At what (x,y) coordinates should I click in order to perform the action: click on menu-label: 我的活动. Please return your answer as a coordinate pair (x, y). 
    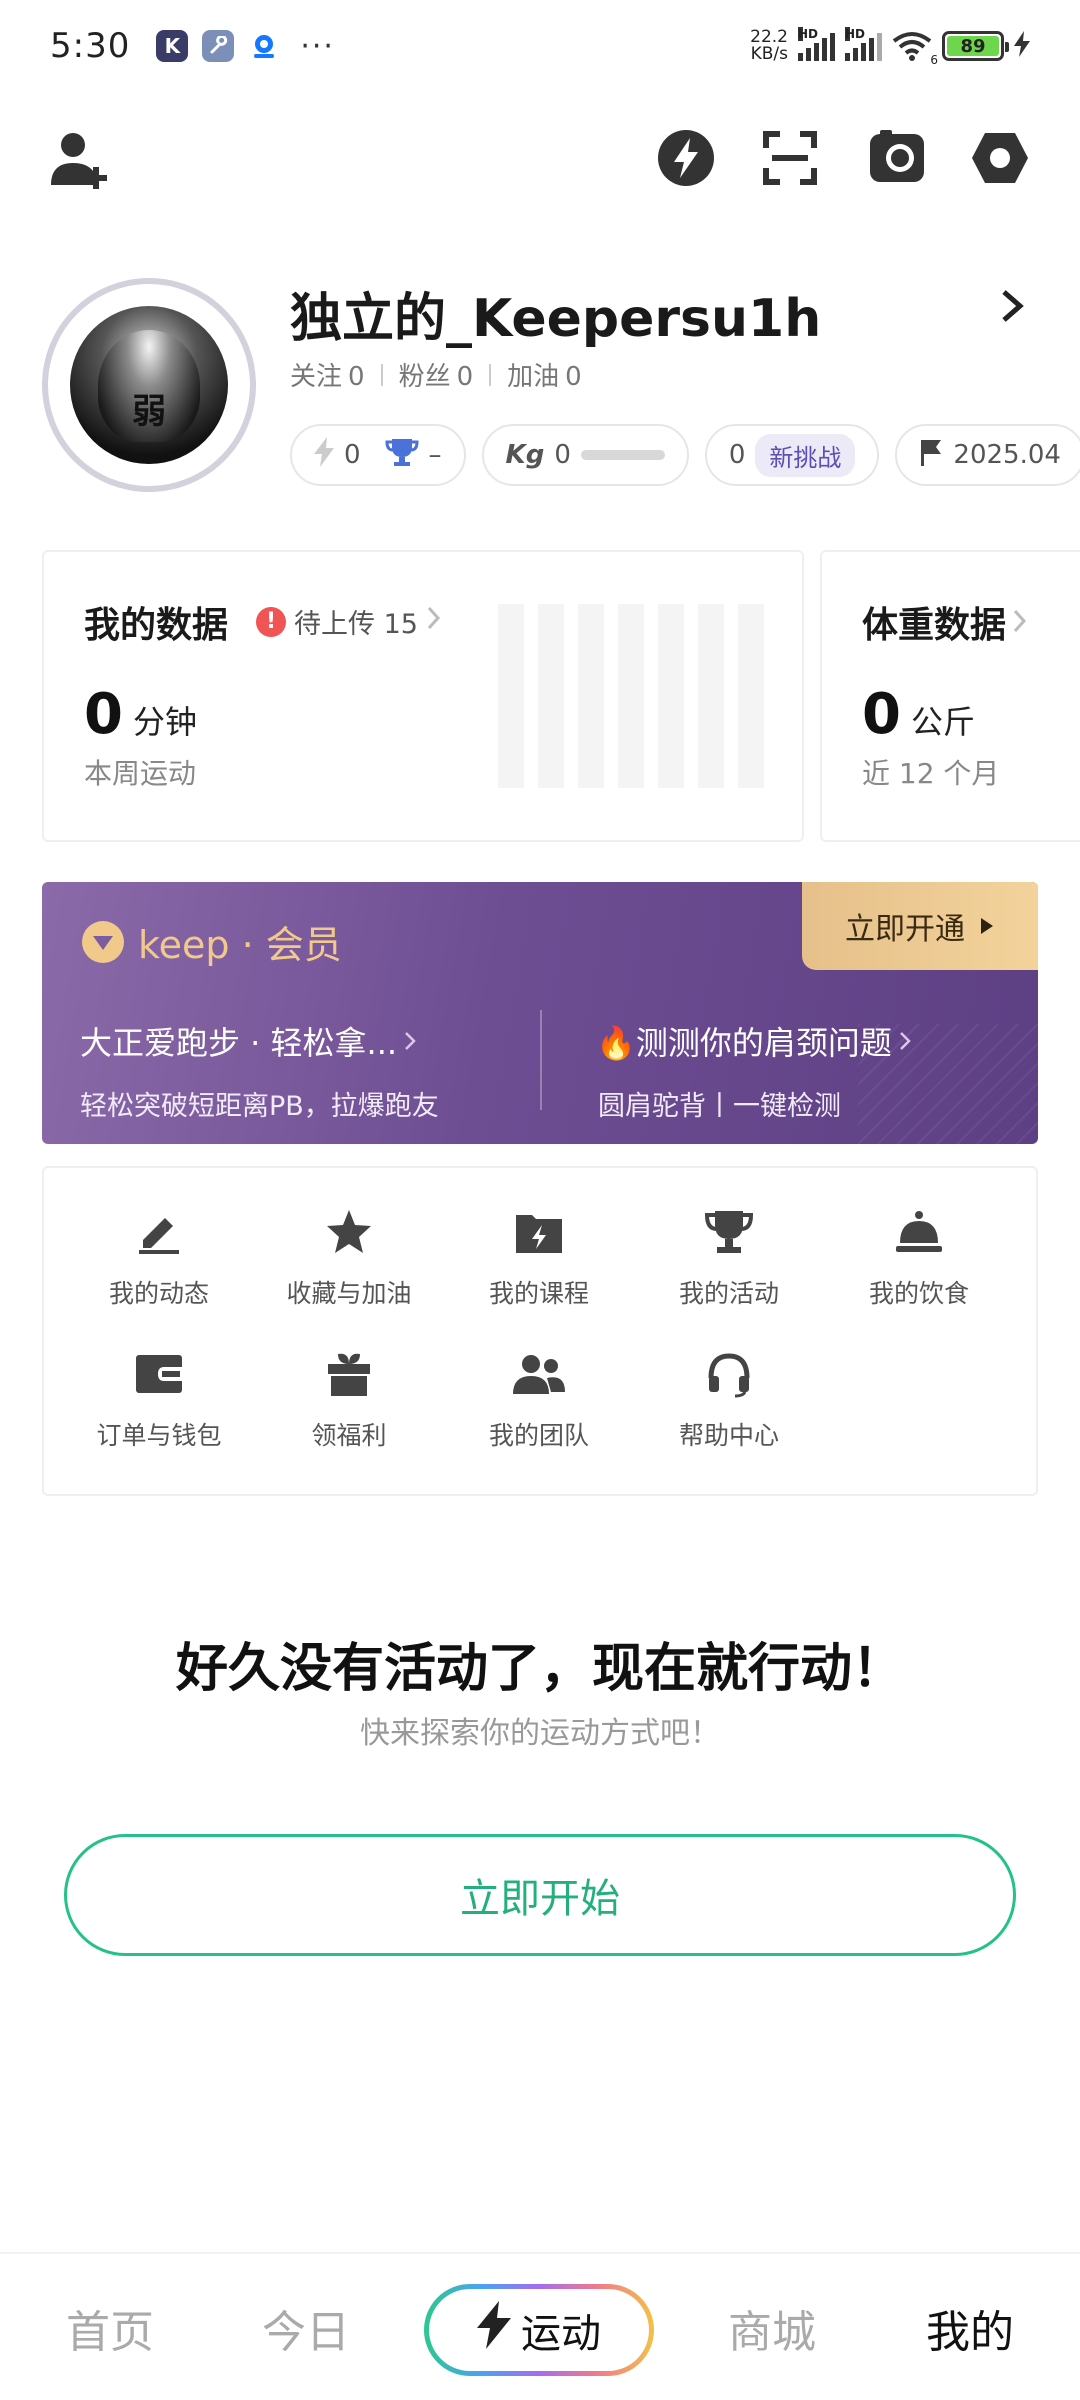
    Looking at the image, I should click on (728, 1293).